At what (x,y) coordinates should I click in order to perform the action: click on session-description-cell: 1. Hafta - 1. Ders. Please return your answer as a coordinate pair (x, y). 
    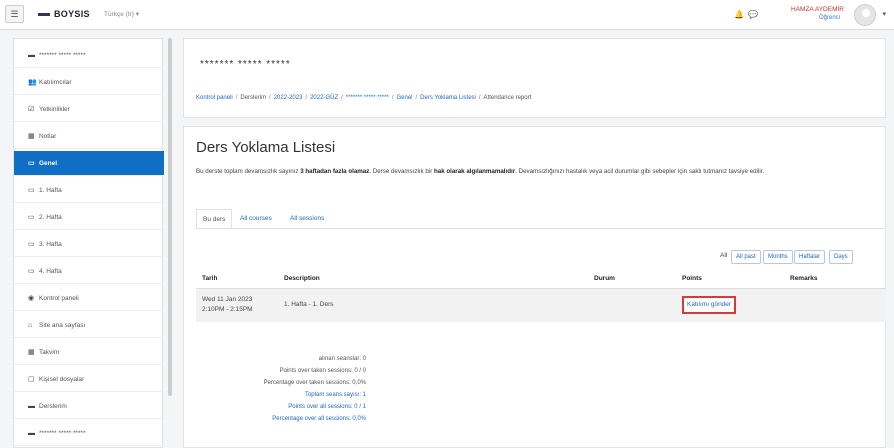
    Looking at the image, I should click on (433, 305).